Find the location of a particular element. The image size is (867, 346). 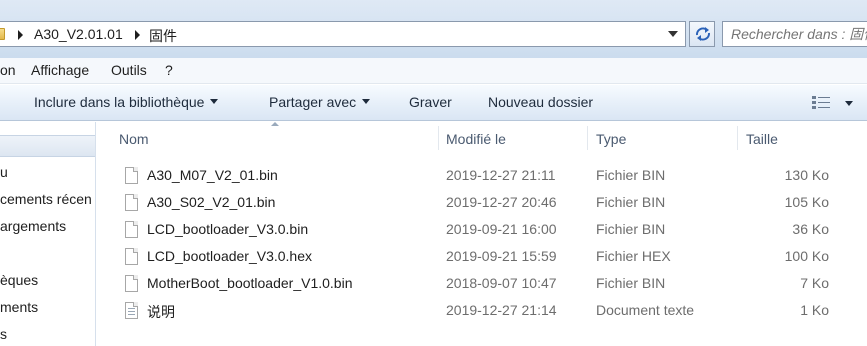

navigation-pane: u cements récen argements èques ments s is located at coordinates (48, 234).